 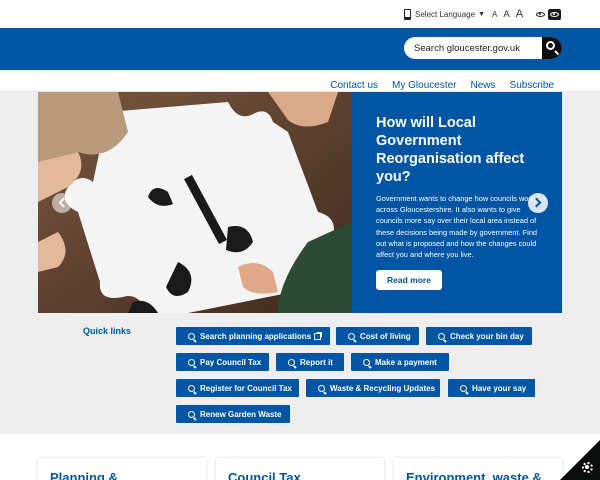 I want to click on card-planning: Planning &, so click(x=122, y=469).